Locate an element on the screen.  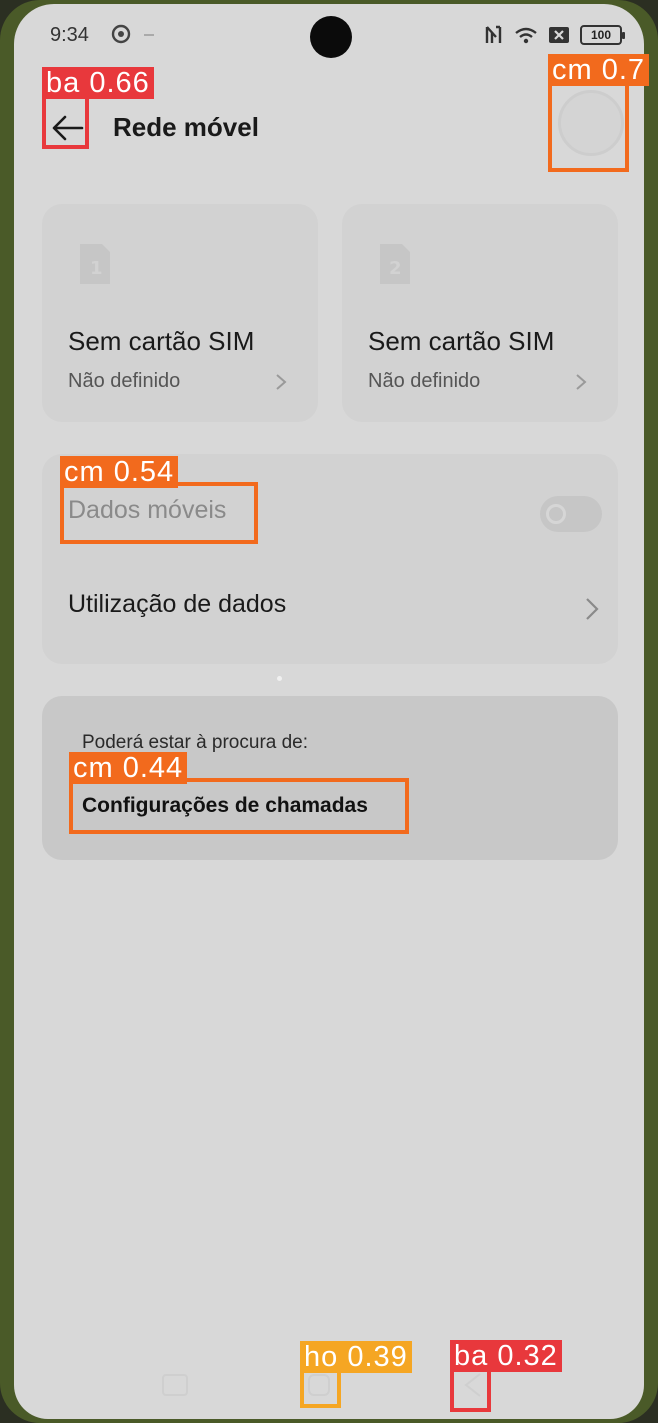
detection-box-back-nav is located at coordinates (470, 1390).